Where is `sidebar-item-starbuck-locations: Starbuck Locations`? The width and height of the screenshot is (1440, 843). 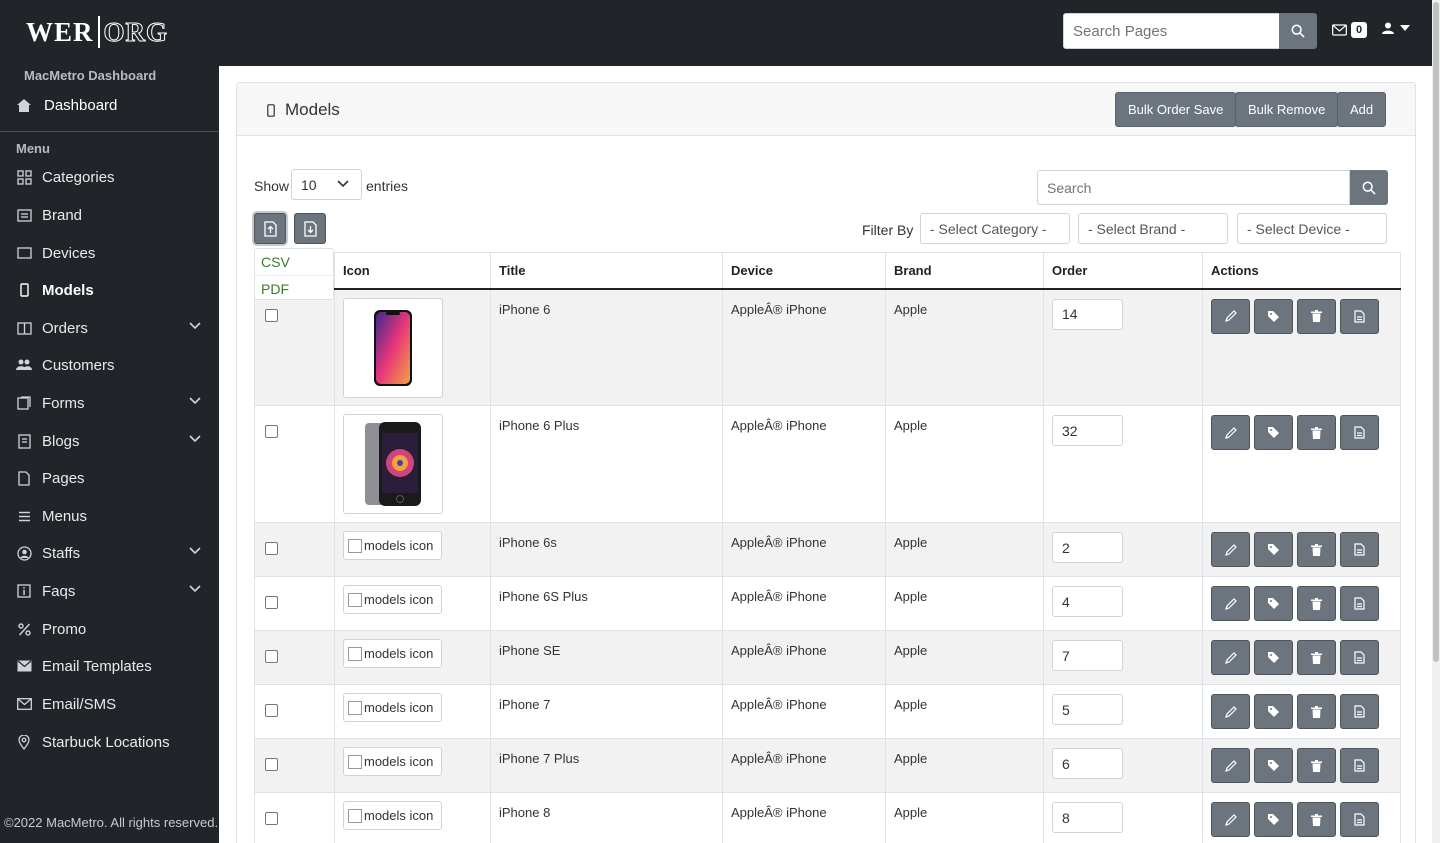
sidebar-item-starbuck-locations: Starbuck Locations is located at coordinates (109, 742).